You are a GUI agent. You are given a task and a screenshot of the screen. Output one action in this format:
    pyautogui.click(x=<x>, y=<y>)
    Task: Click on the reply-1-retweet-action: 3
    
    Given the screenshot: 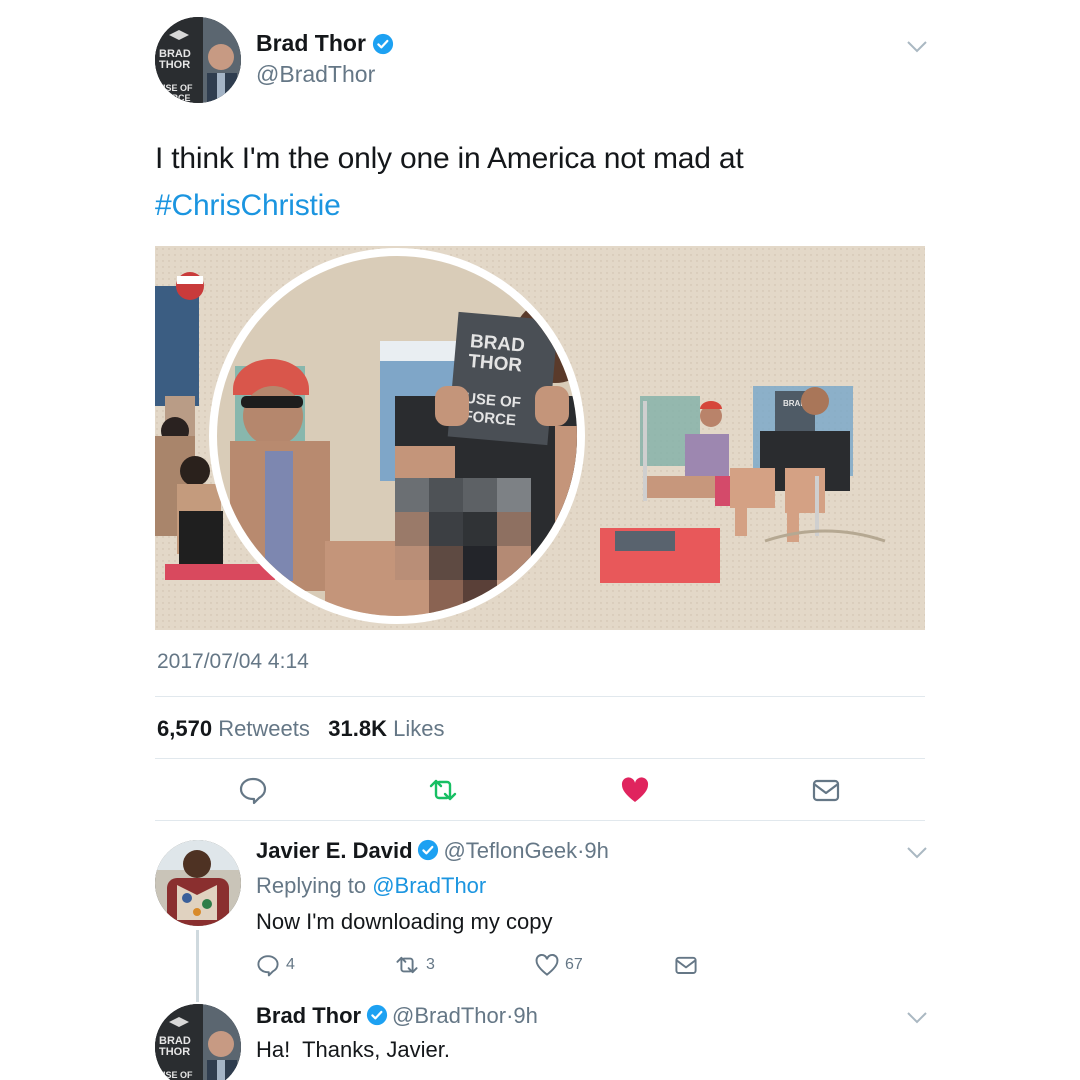 What is the action you would take?
    pyautogui.click(x=414, y=965)
    